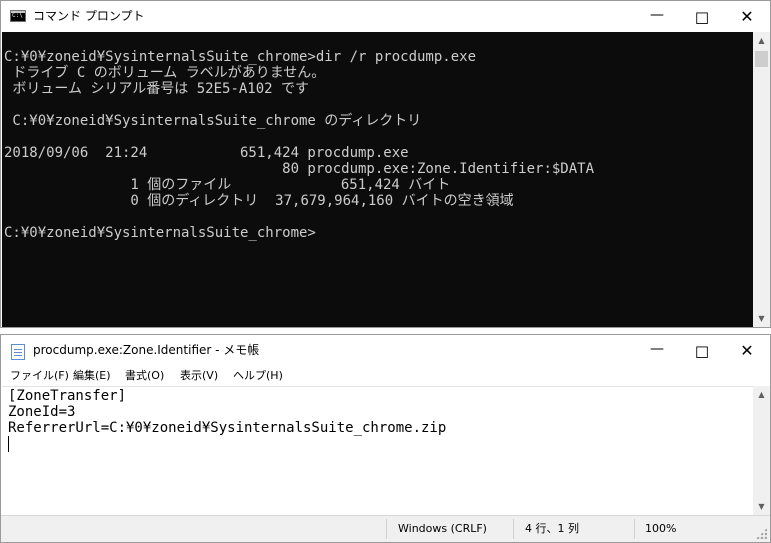 This screenshot has width=771, height=543. What do you see at coordinates (42, 412) in the screenshot?
I see `editor-line: ZoneId=3` at bounding box center [42, 412].